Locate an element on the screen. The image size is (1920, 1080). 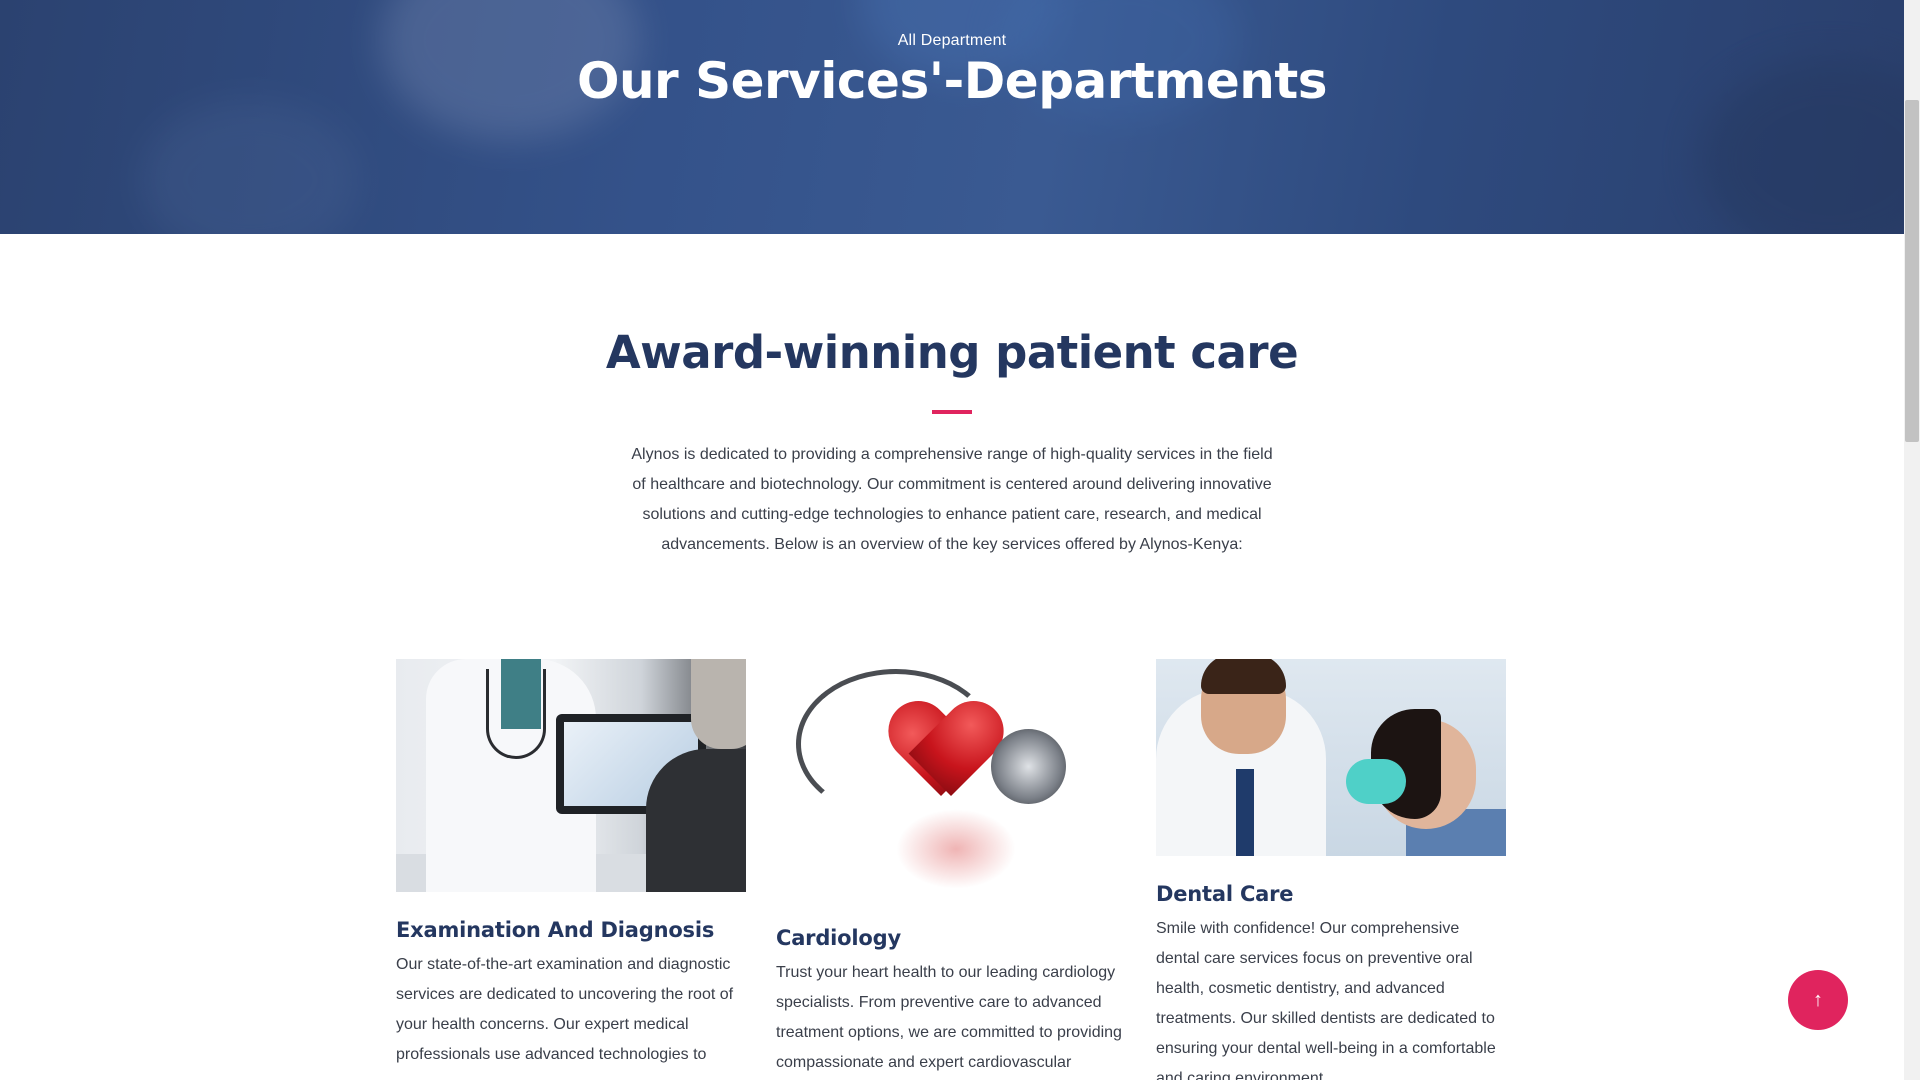
heart-icon is located at coordinates (946, 754).